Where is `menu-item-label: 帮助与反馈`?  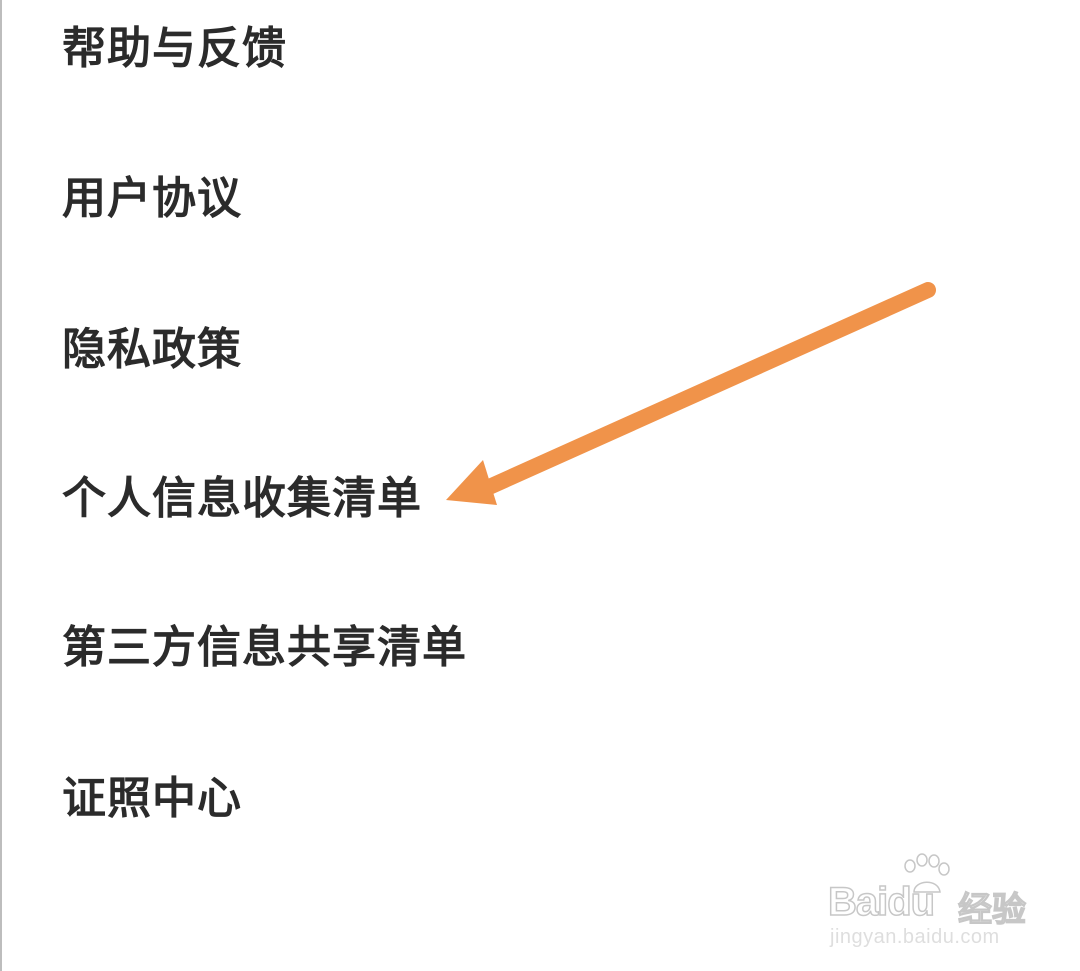 menu-item-label: 帮助与反馈 is located at coordinates (174, 48).